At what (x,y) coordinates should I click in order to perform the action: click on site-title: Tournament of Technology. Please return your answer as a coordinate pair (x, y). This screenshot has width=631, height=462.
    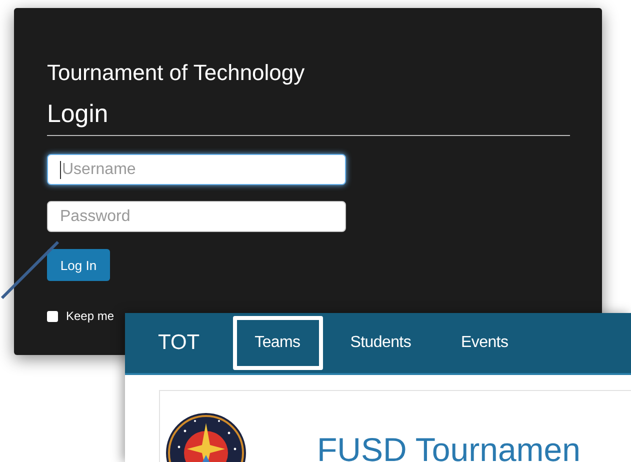
    Looking at the image, I should click on (176, 73).